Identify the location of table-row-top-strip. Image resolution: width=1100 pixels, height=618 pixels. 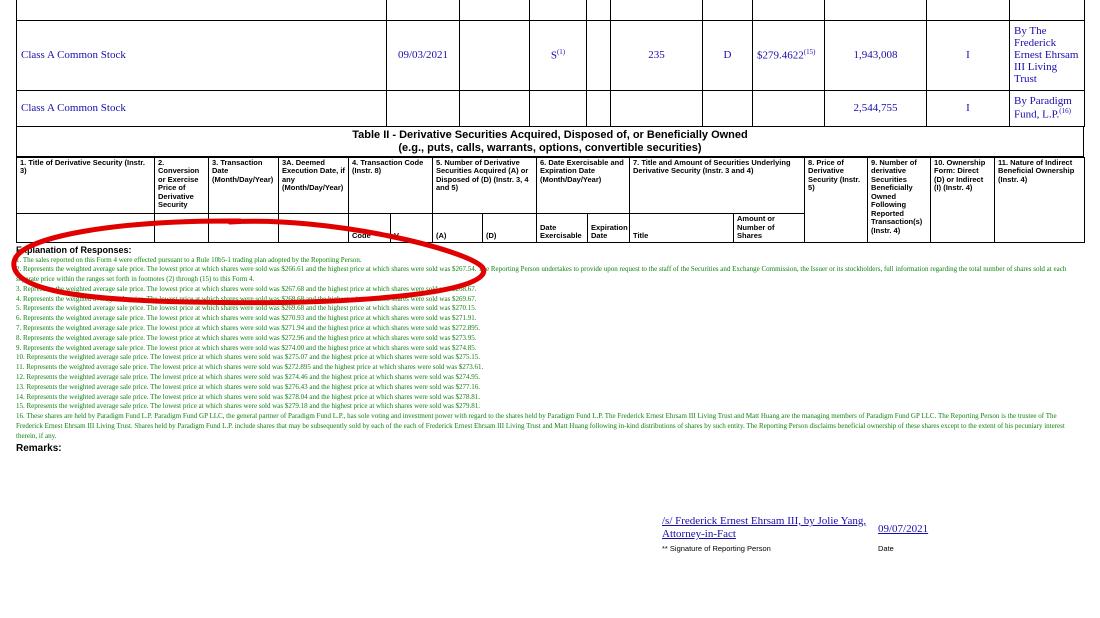
(550, 10).